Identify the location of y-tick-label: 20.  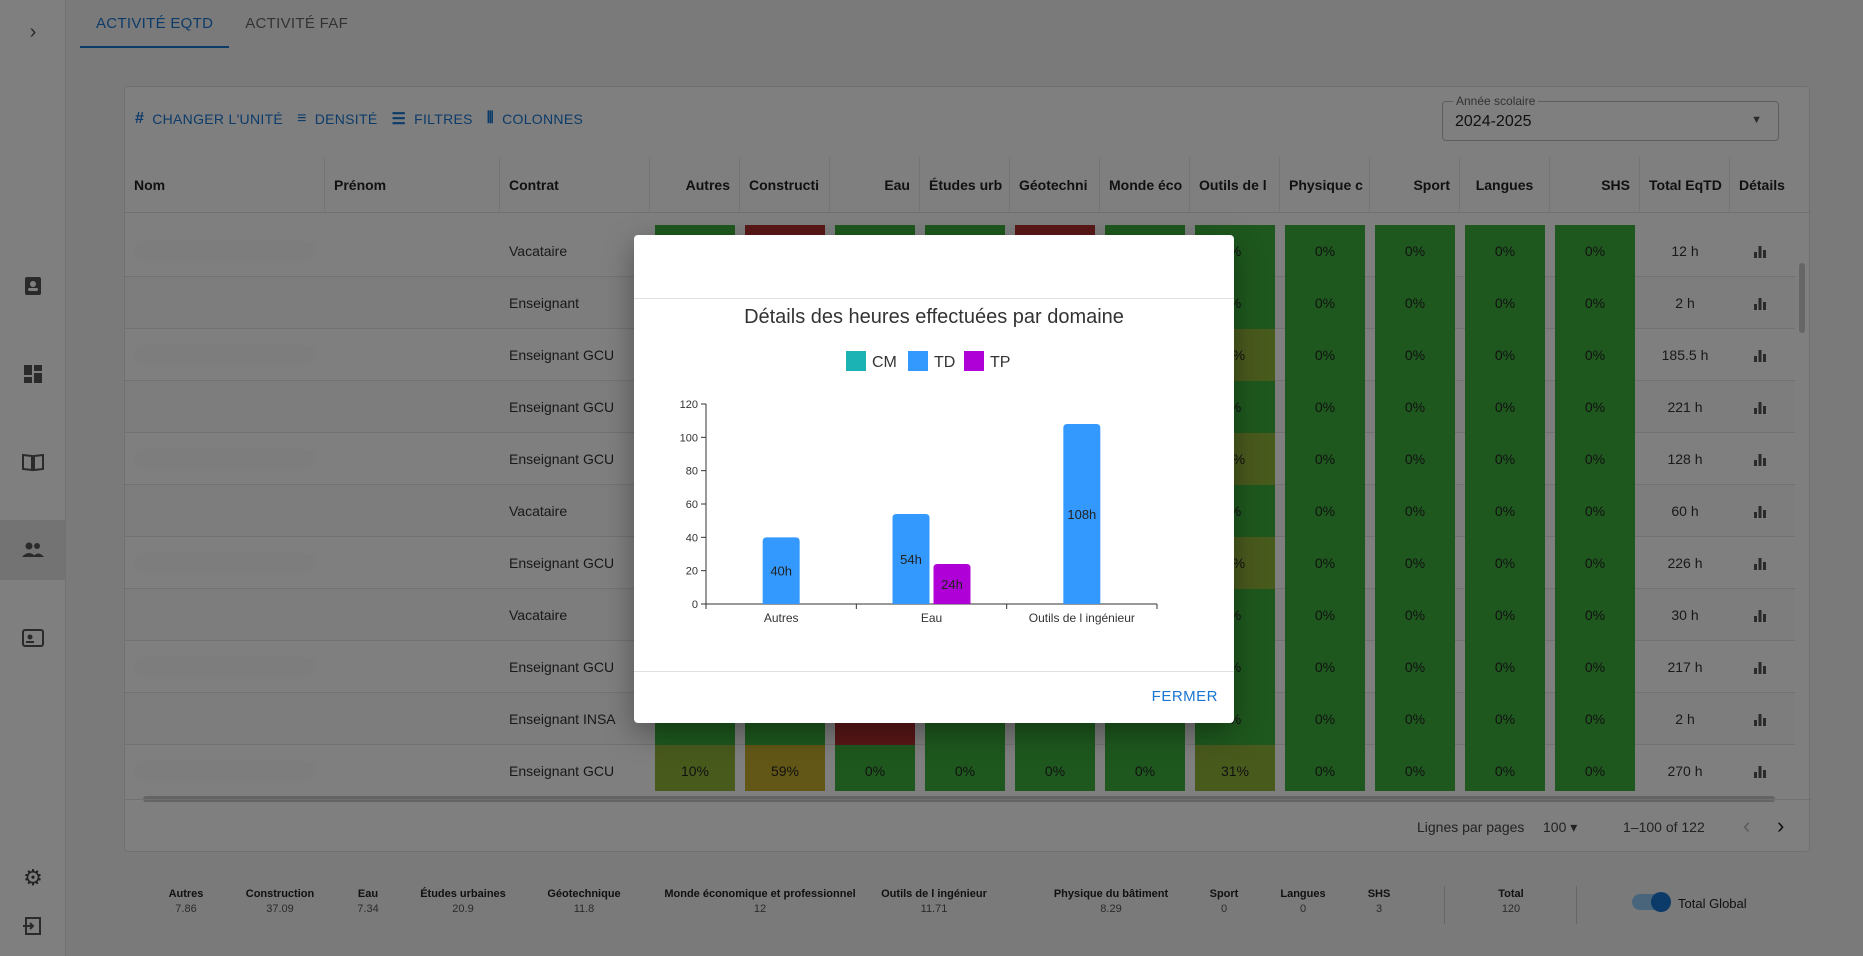
(692, 572).